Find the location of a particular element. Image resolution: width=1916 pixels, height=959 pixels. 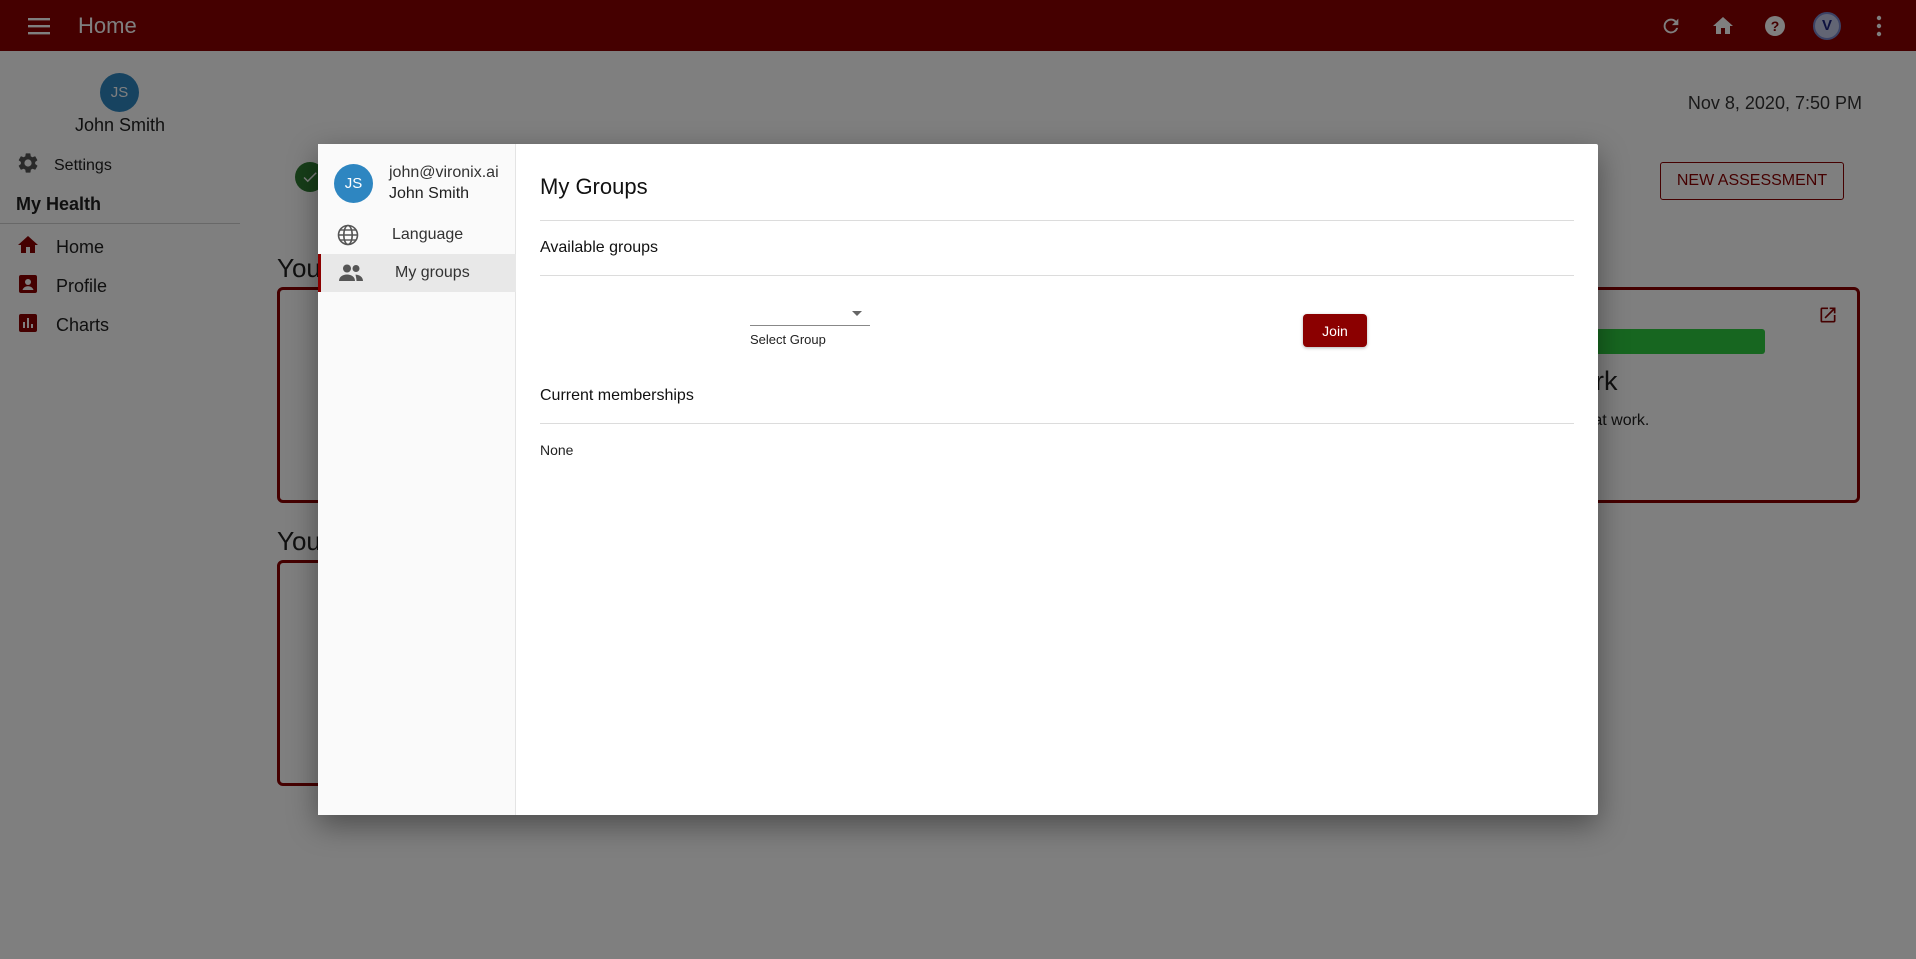

nav-item-language: Language is located at coordinates (417, 235).